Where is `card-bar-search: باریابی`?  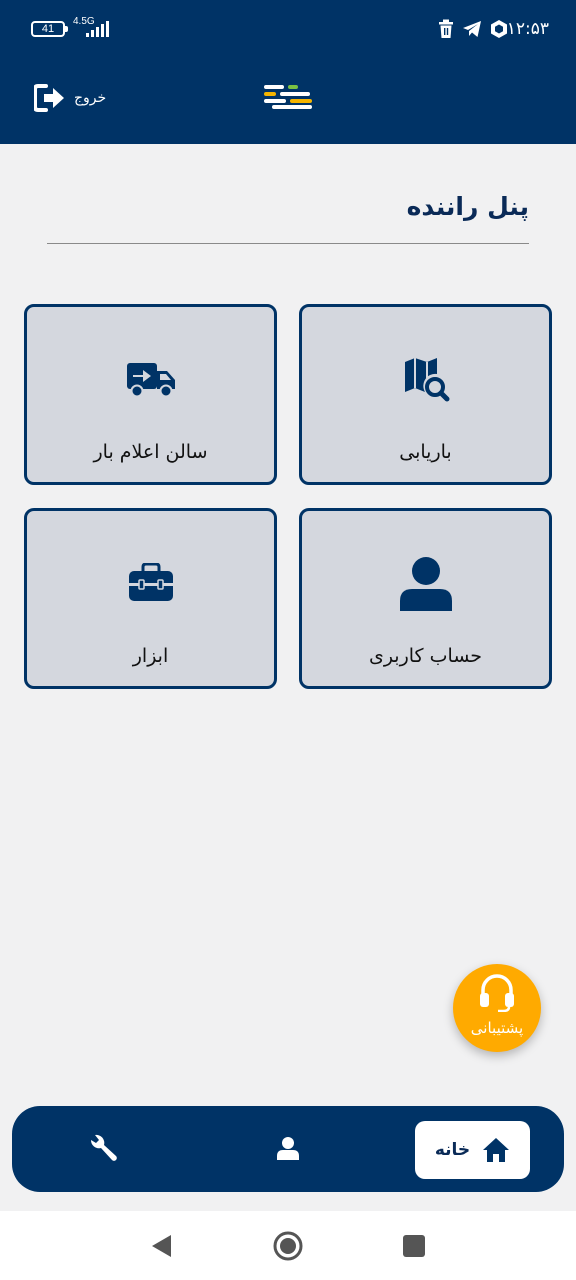 card-bar-search: باریابی is located at coordinates (425, 394).